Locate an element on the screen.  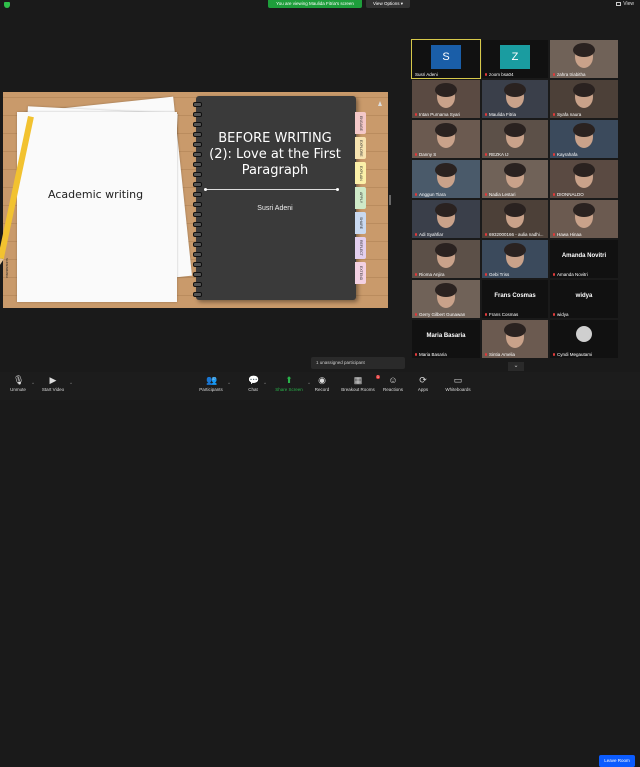
participant-name: Cyndi Megautami is located at coordinates (572, 354).